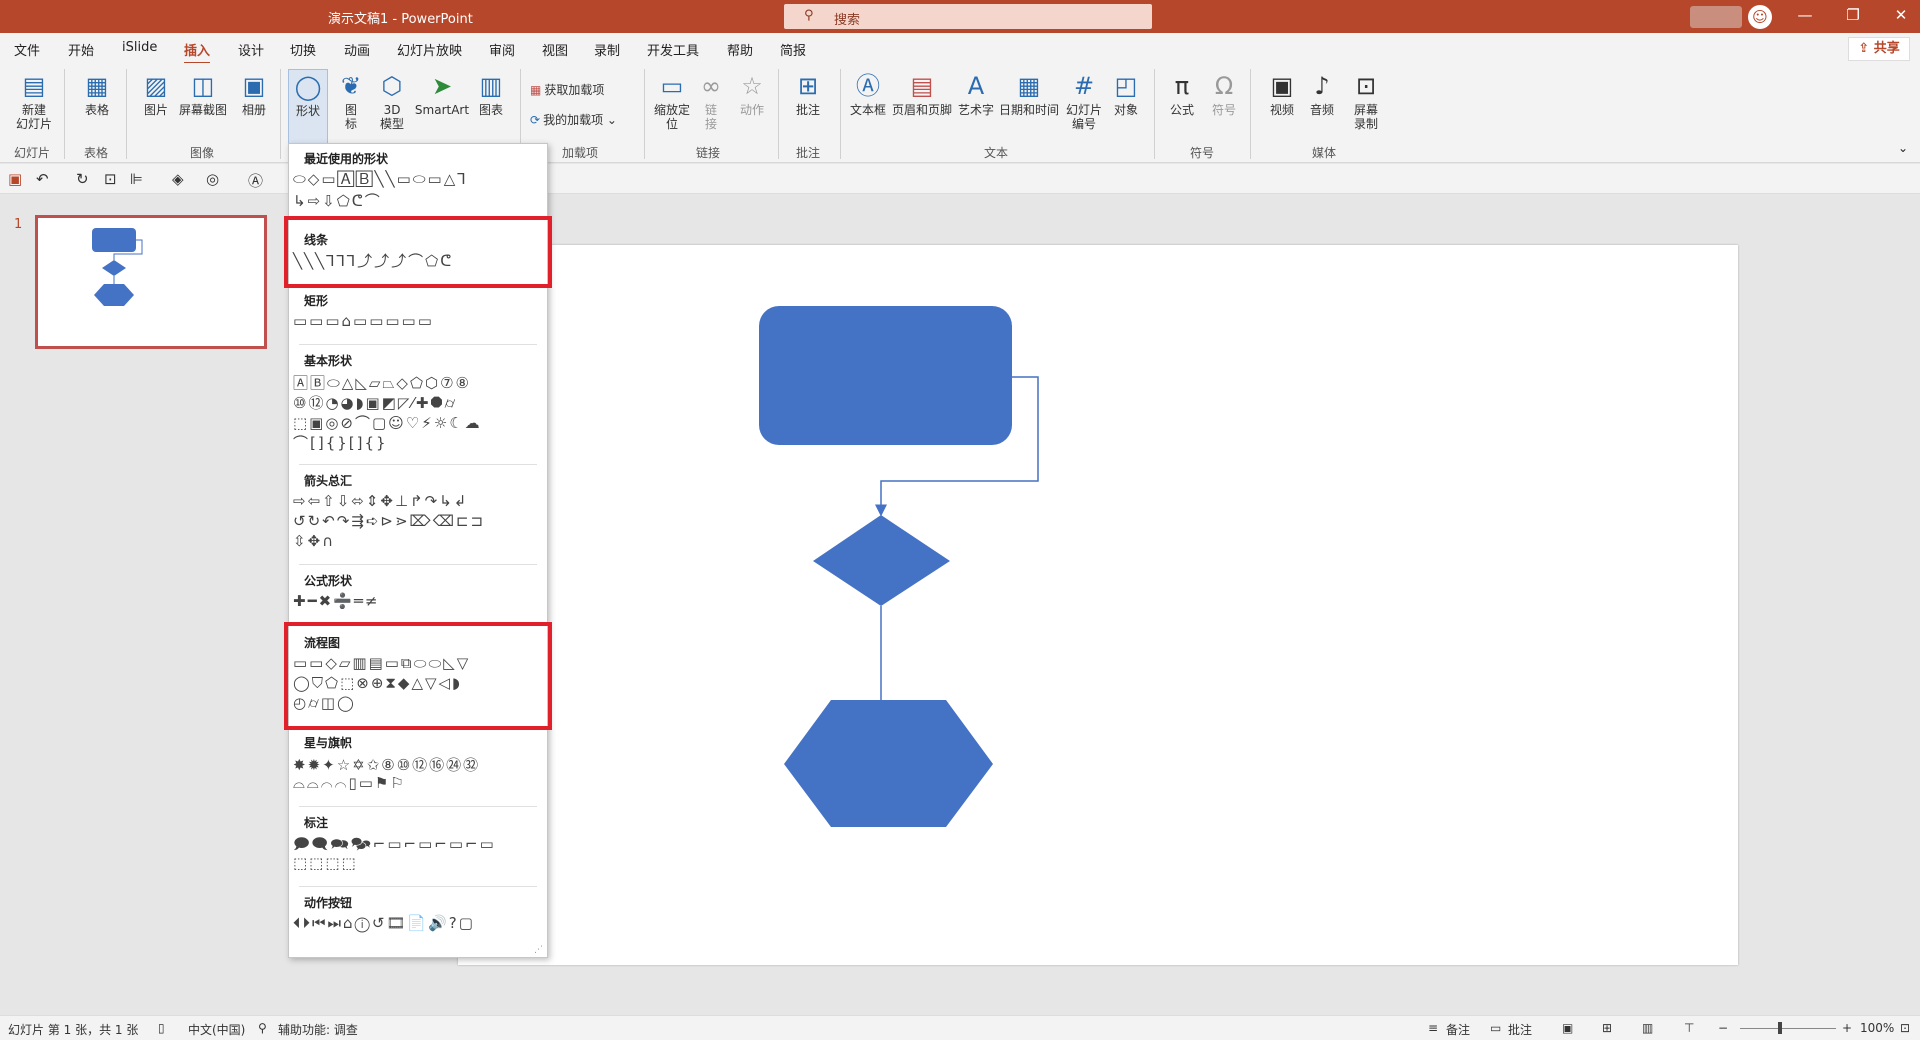  Describe the element at coordinates (42, 179) in the screenshot. I see `undo-icon: ↶` at that location.